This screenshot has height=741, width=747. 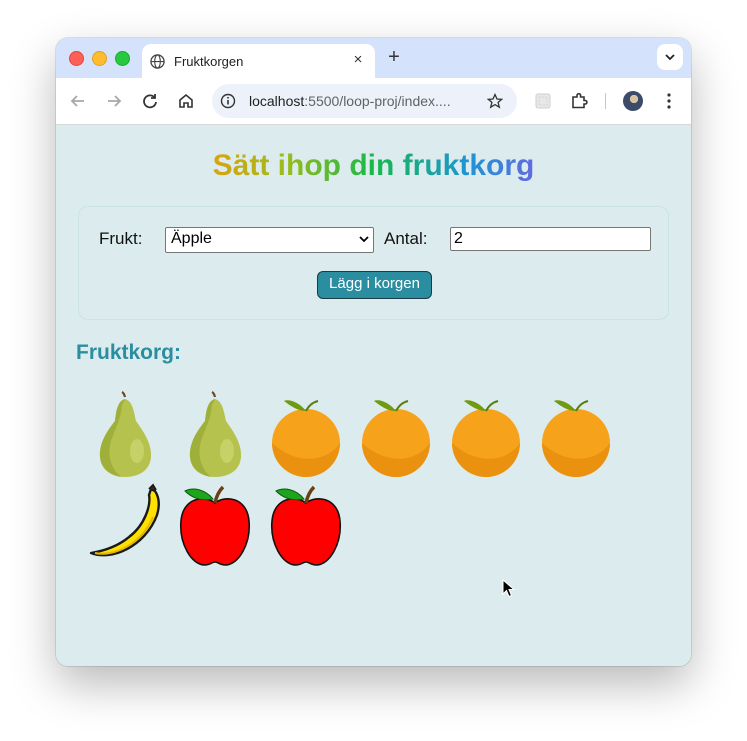 What do you see at coordinates (191, 238) in the screenshot?
I see `fruit-select-value: Äpple` at bounding box center [191, 238].